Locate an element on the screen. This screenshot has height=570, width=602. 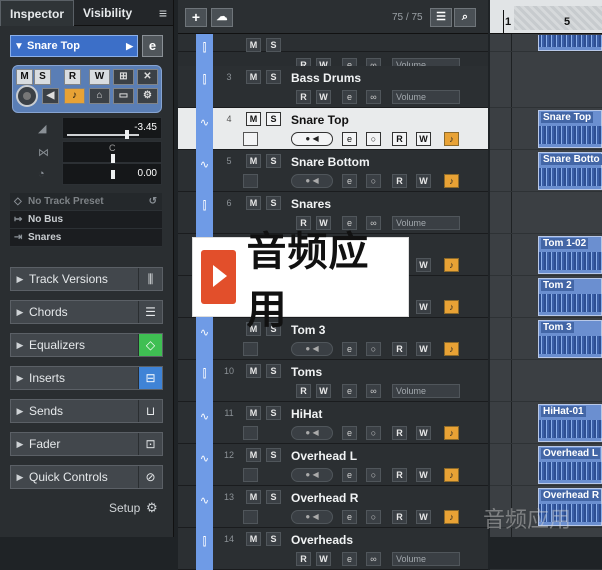
track-lane: Snare Botto is located at coordinates (546, 171).